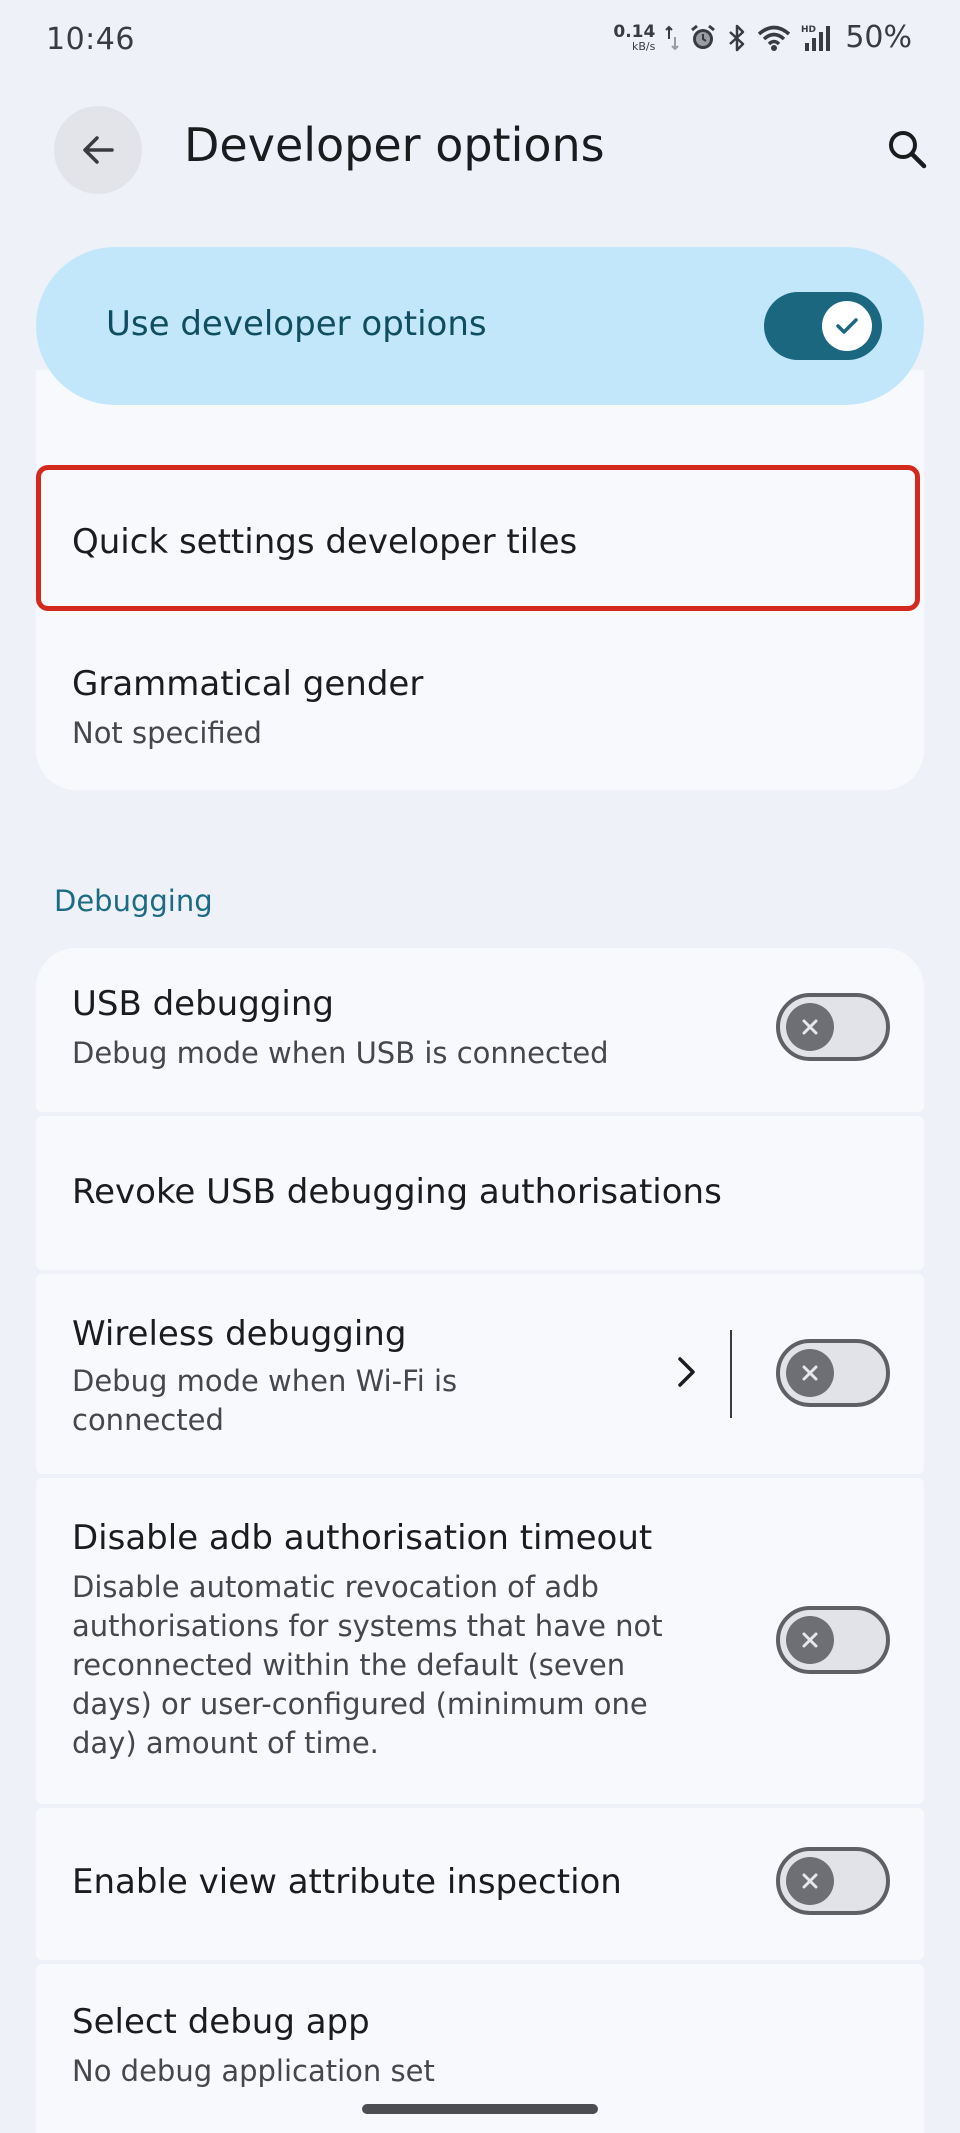  Describe the element at coordinates (265, 1400) in the screenshot. I see `wireless-debugging-subtitle: Debug mode when Wi-Fi is connected` at that location.